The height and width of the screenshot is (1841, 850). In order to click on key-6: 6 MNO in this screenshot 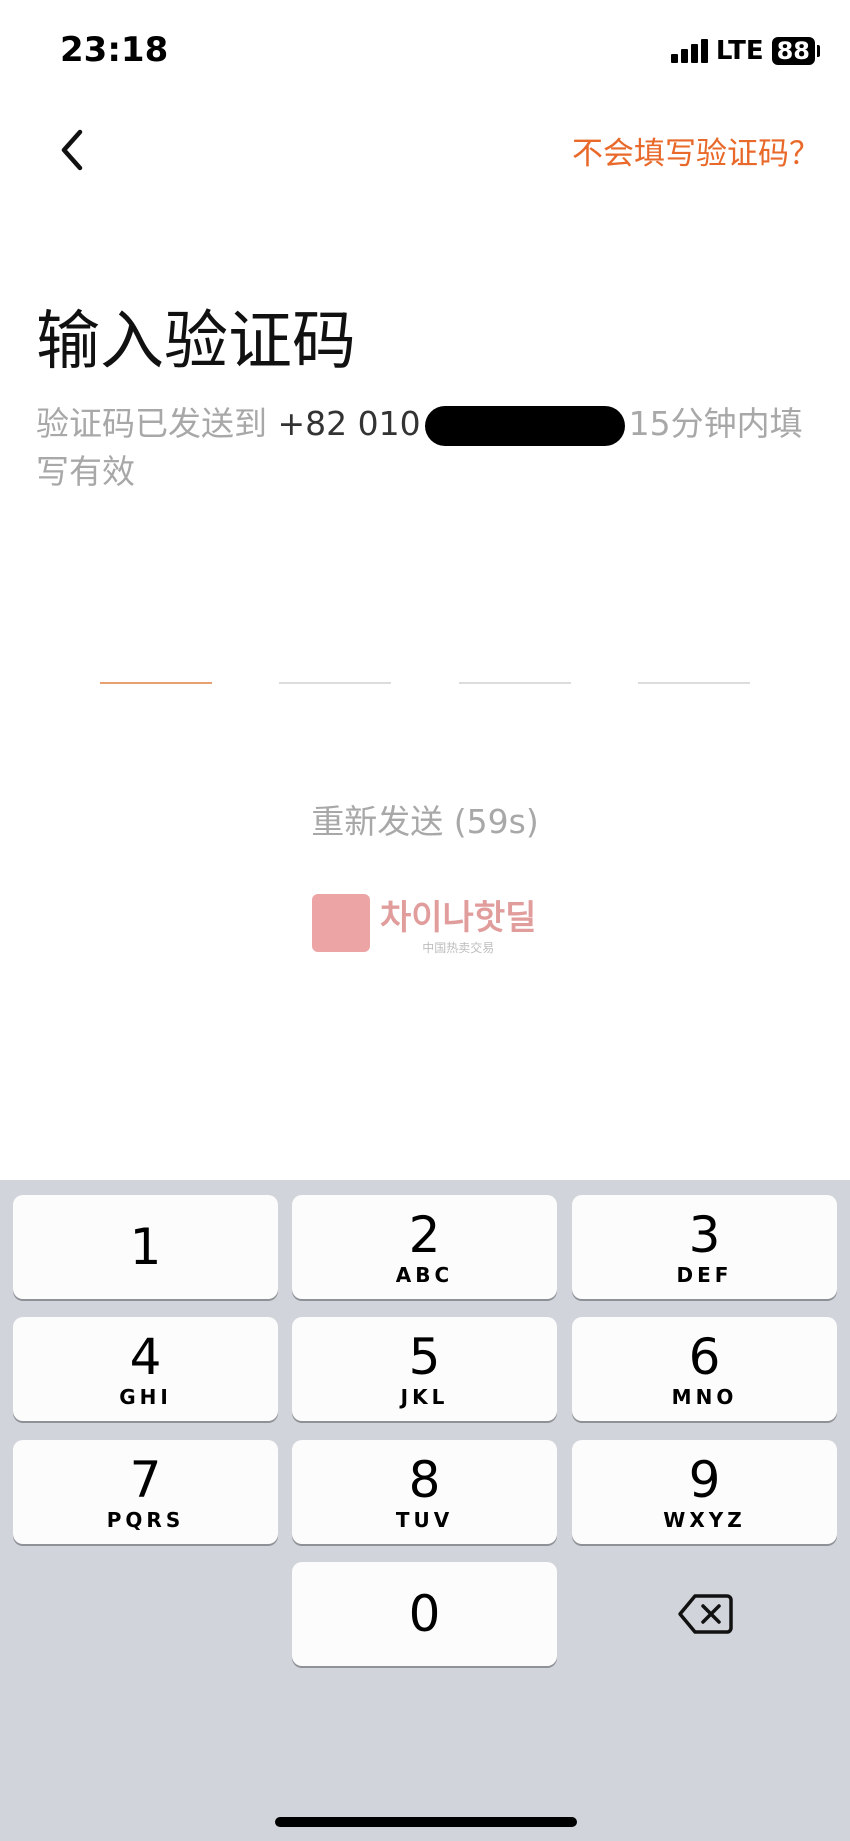, I will do `click(704, 1369)`.